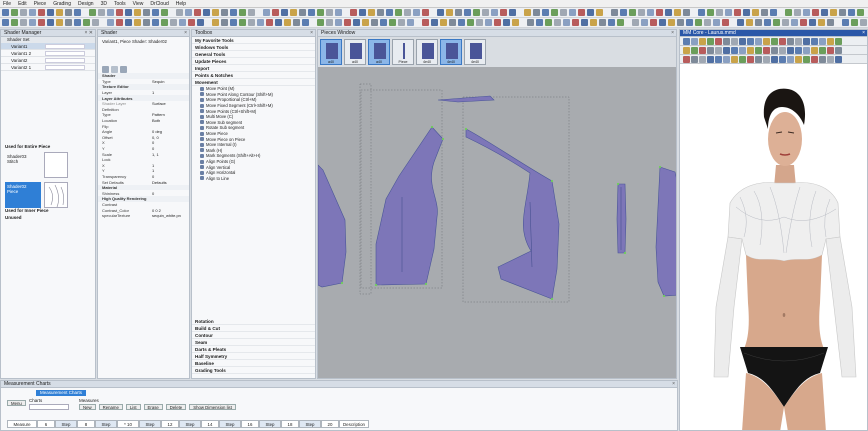  Describe the element at coordinates (87, 407) in the screenshot. I see `measure-action-button: New` at that location.